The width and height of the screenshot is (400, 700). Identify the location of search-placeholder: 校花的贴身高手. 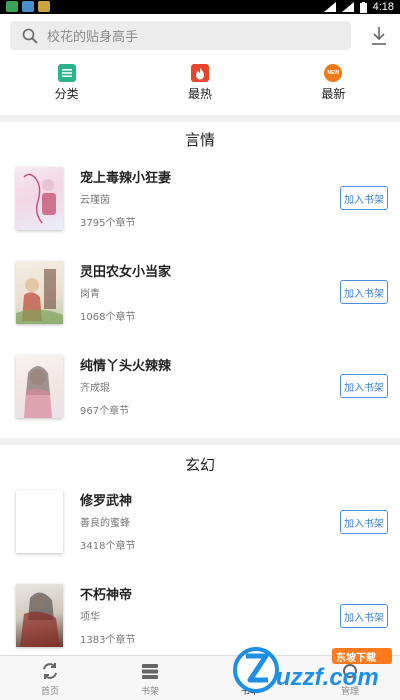
(93, 37).